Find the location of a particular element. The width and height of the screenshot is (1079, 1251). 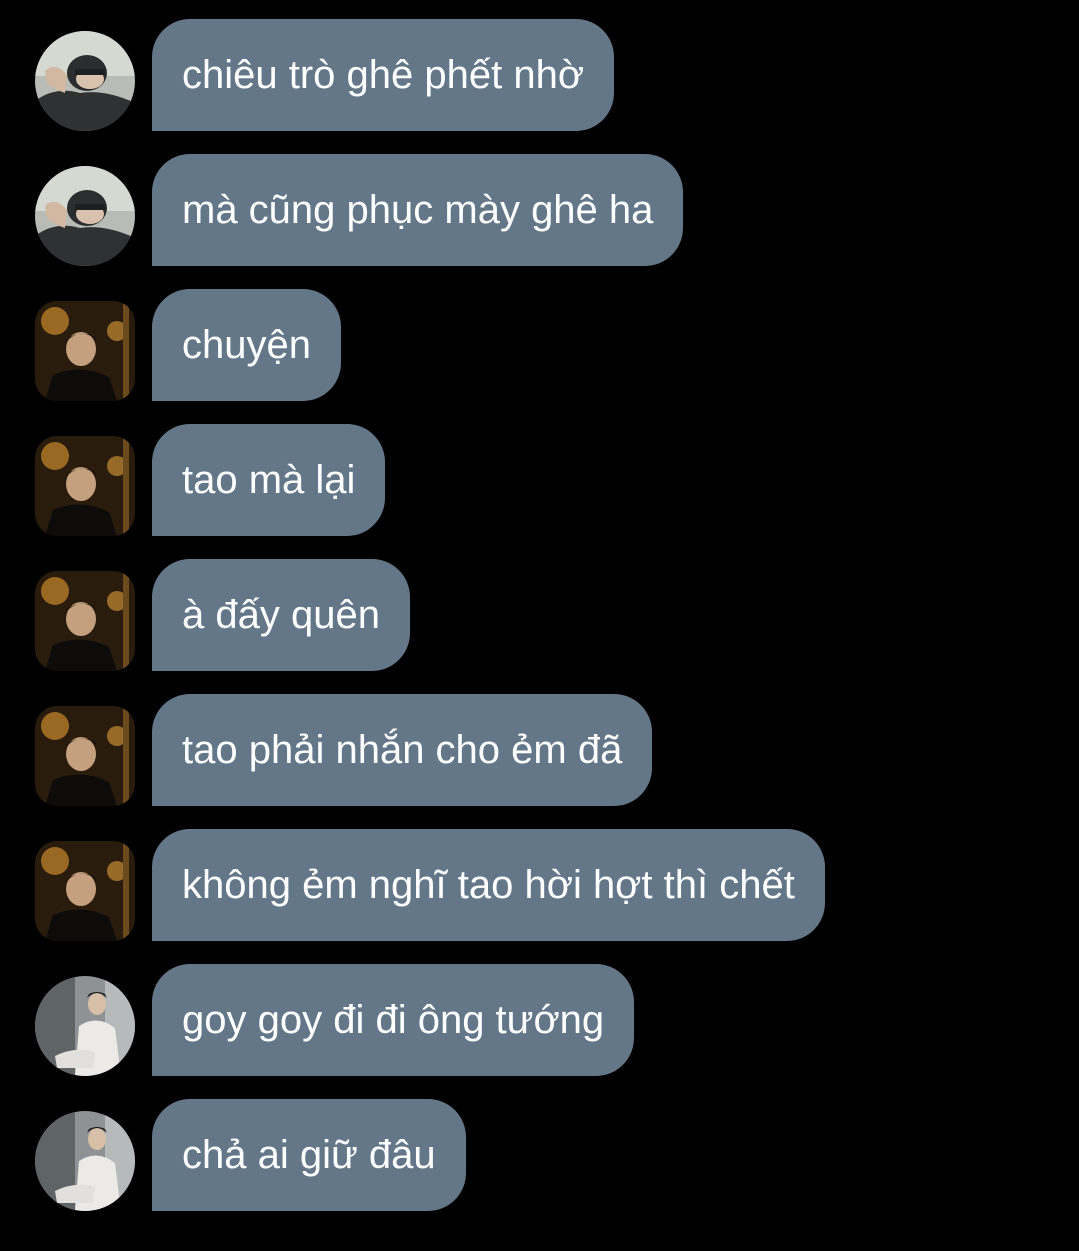

message-bubble: không ẻm nghĩ tao hời hợt thì chết is located at coordinates (488, 885).